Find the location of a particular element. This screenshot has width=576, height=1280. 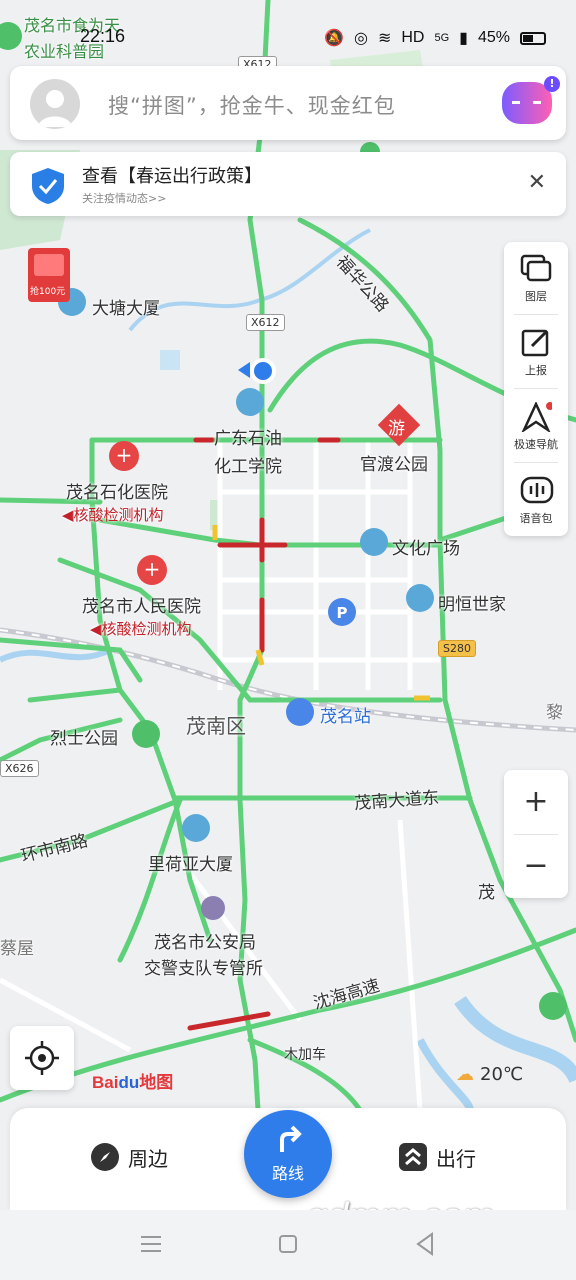

baidu-map-logo: Baidu地图 is located at coordinates (132, 1080).